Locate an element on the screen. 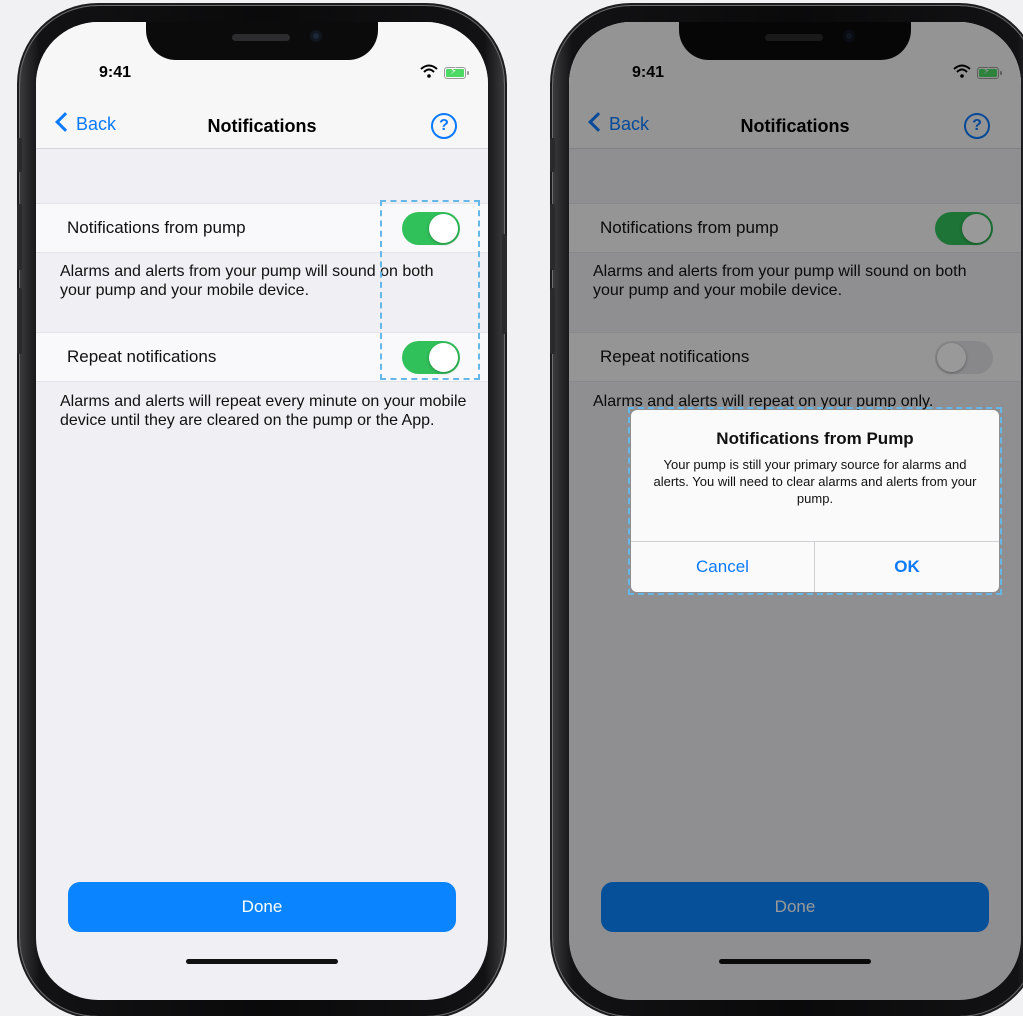 The height and width of the screenshot is (1016, 1023). help-icon: ? is located at coordinates (444, 126).